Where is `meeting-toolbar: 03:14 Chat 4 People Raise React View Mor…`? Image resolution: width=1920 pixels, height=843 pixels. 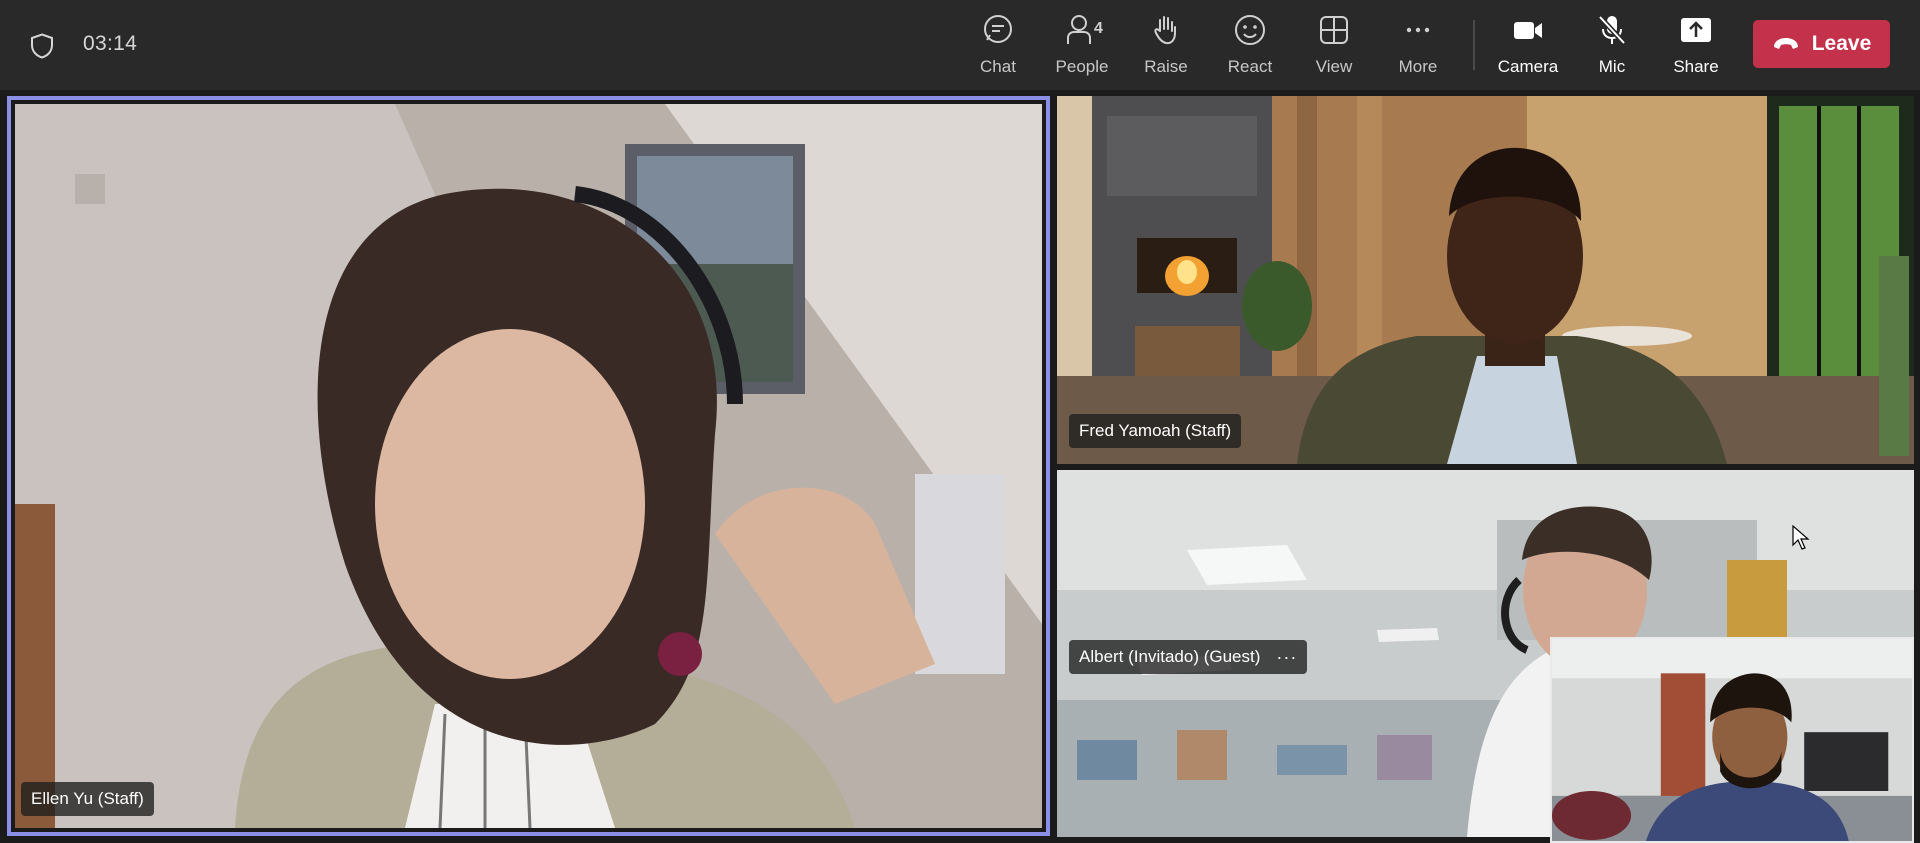 meeting-toolbar: 03:14 Chat 4 People Raise React View Mor… is located at coordinates (960, 45).